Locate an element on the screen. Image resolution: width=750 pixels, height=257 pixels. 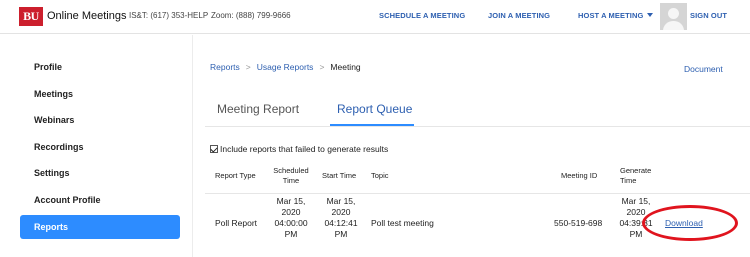
download-link: Download is located at coordinates (684, 223).